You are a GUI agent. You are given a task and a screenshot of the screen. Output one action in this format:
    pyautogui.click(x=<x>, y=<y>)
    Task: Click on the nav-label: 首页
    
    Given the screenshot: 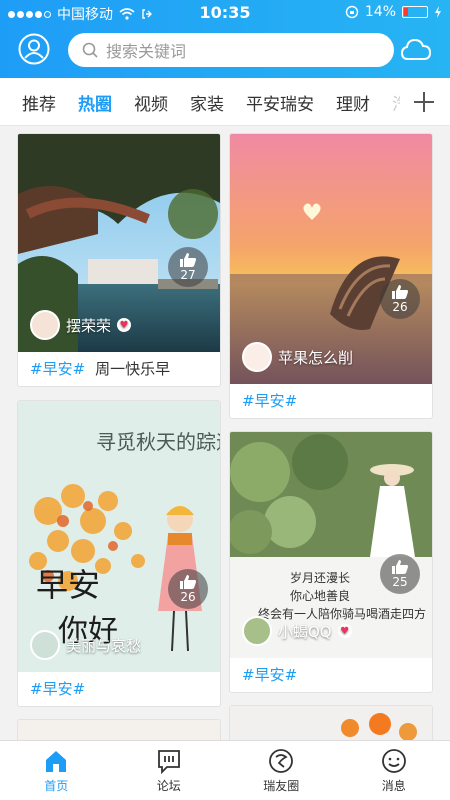 What is the action you would take?
    pyautogui.click(x=56, y=785)
    